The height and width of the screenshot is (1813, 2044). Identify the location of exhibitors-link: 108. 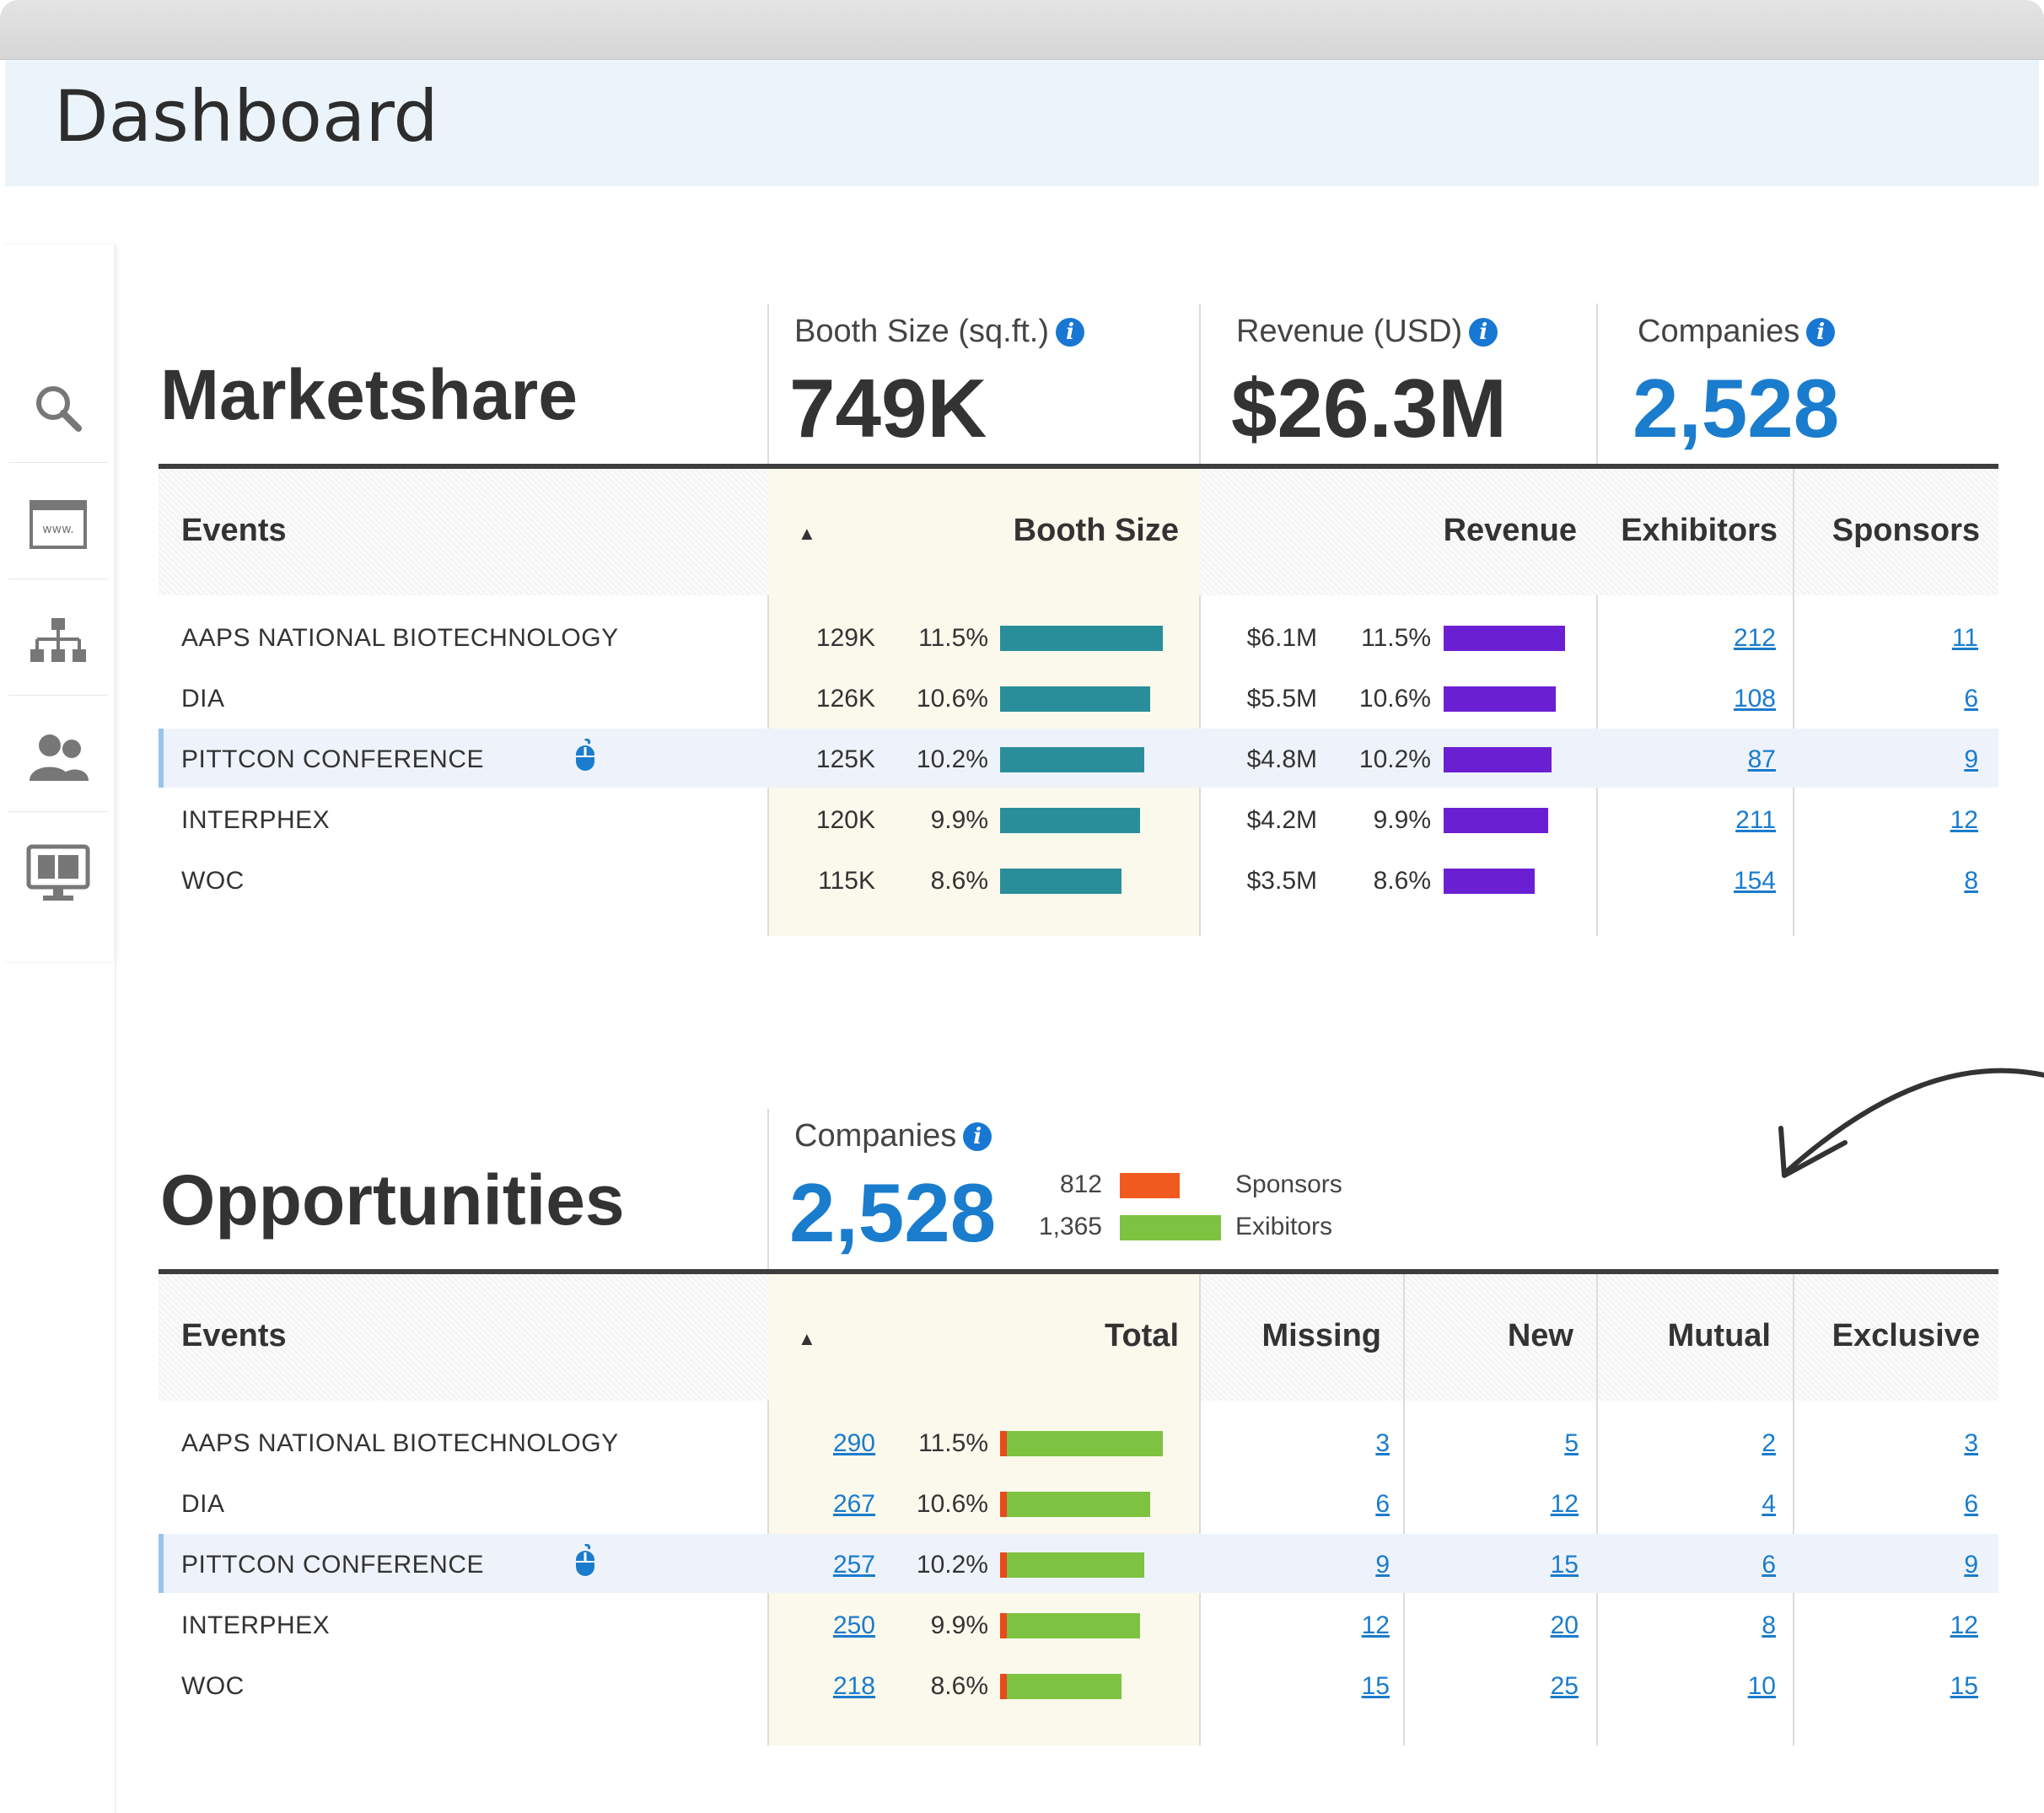
(1755, 699).